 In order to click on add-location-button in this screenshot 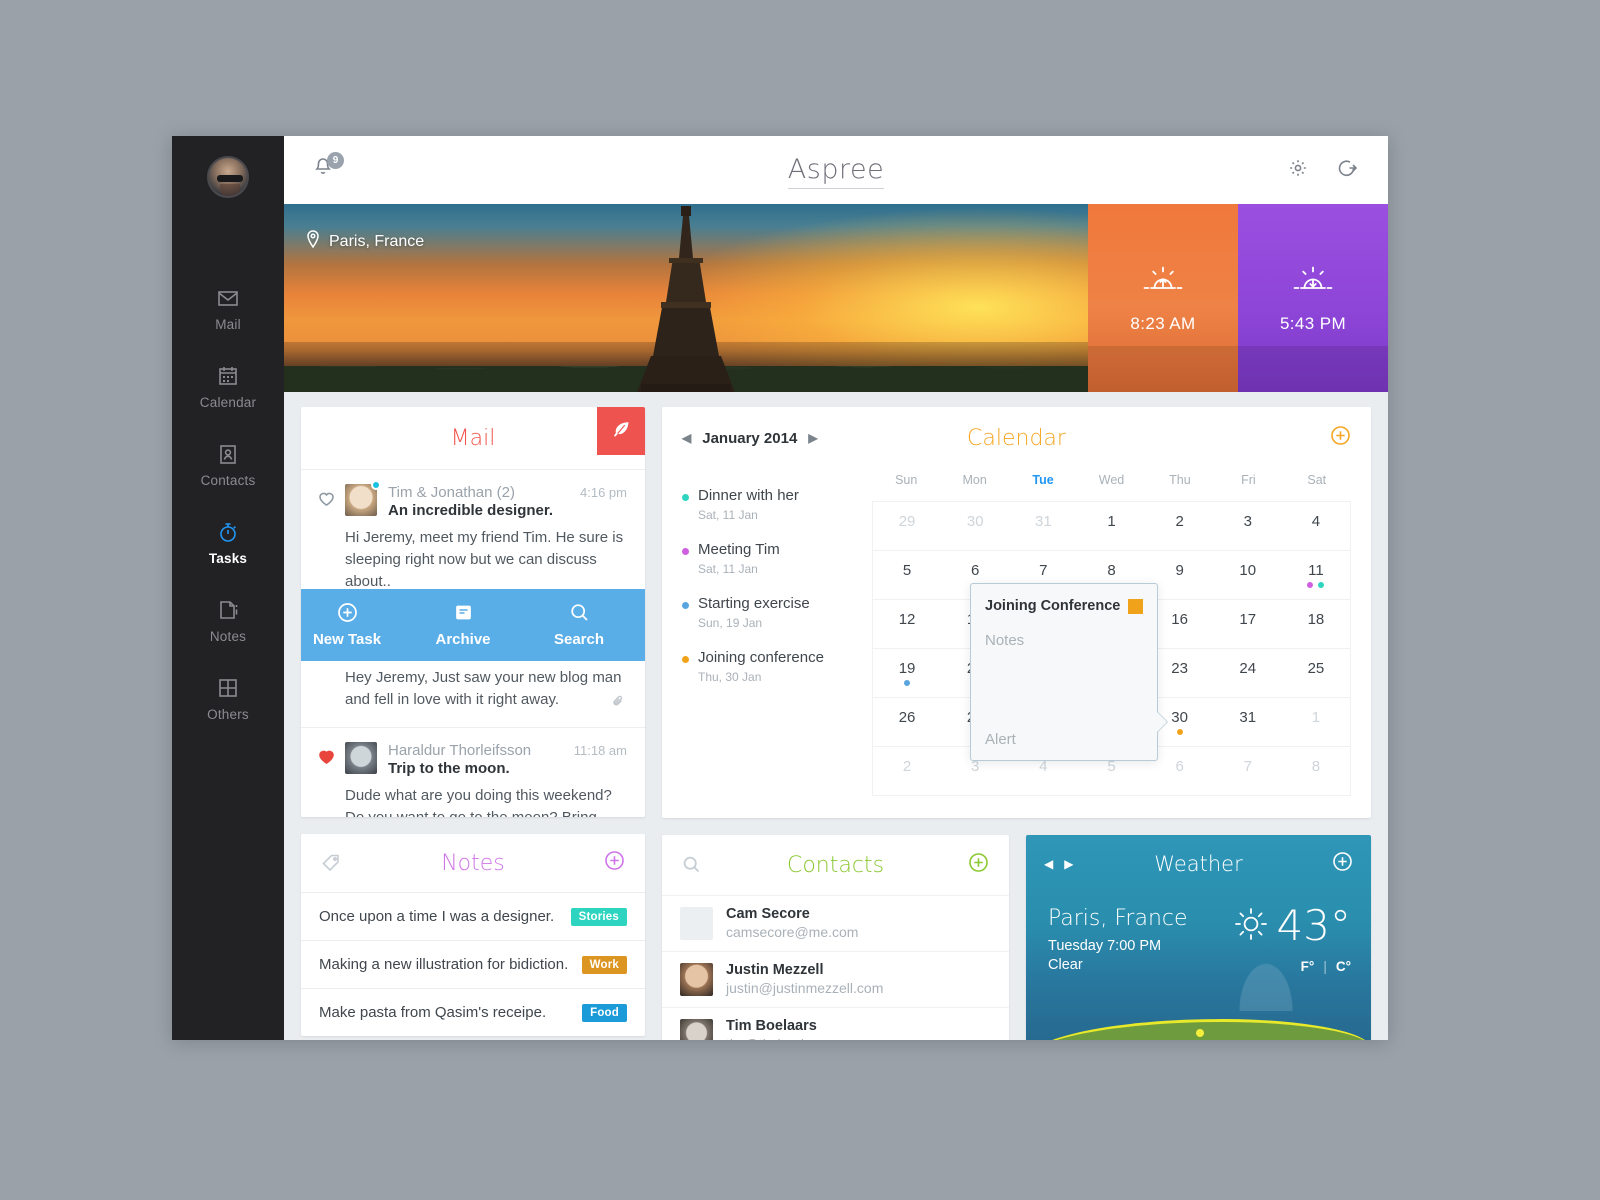, I will do `click(1342, 864)`.